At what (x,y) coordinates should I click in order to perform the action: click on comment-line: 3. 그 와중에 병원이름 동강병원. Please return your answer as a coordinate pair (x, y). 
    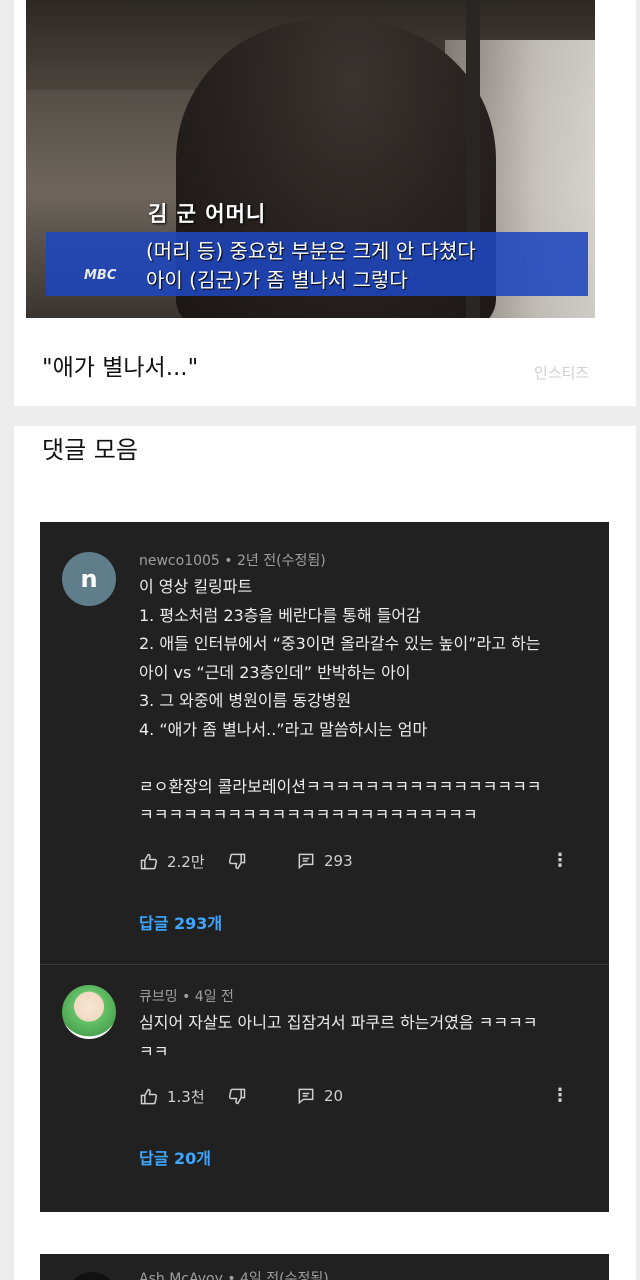
    Looking at the image, I should click on (245, 700).